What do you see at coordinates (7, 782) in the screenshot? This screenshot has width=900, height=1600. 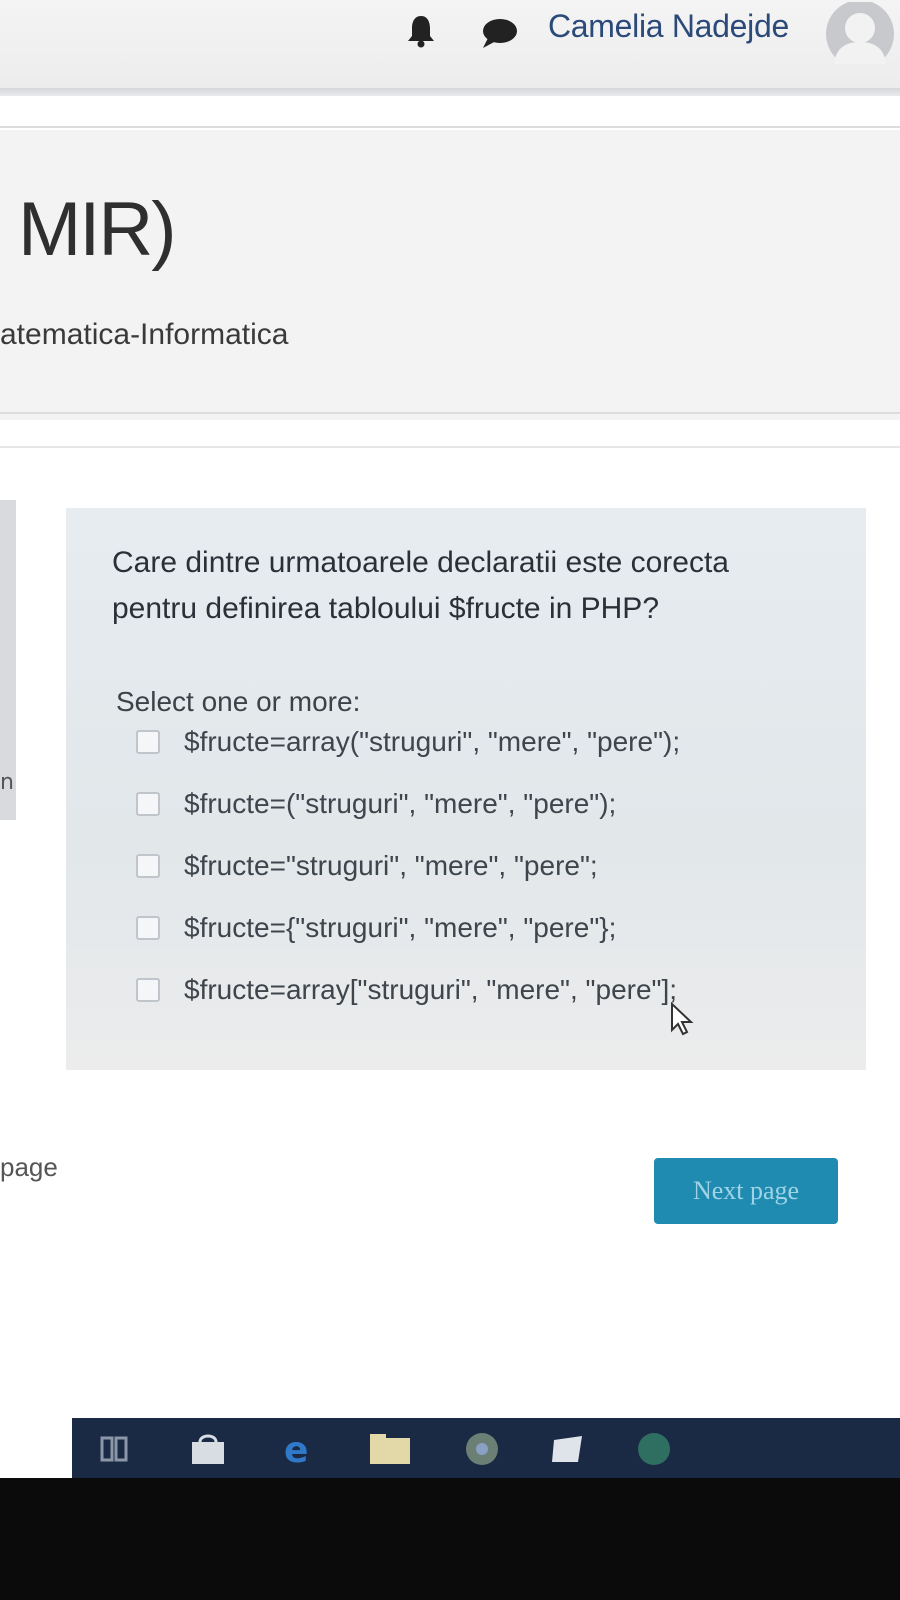 I see `sidebar-cut-text: n` at bounding box center [7, 782].